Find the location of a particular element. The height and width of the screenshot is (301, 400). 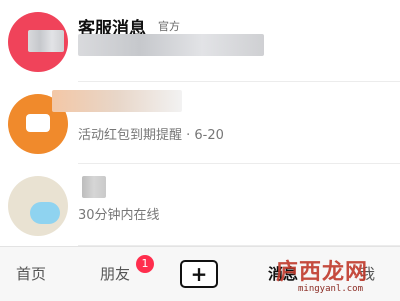

avatar is located at coordinates (38, 206).